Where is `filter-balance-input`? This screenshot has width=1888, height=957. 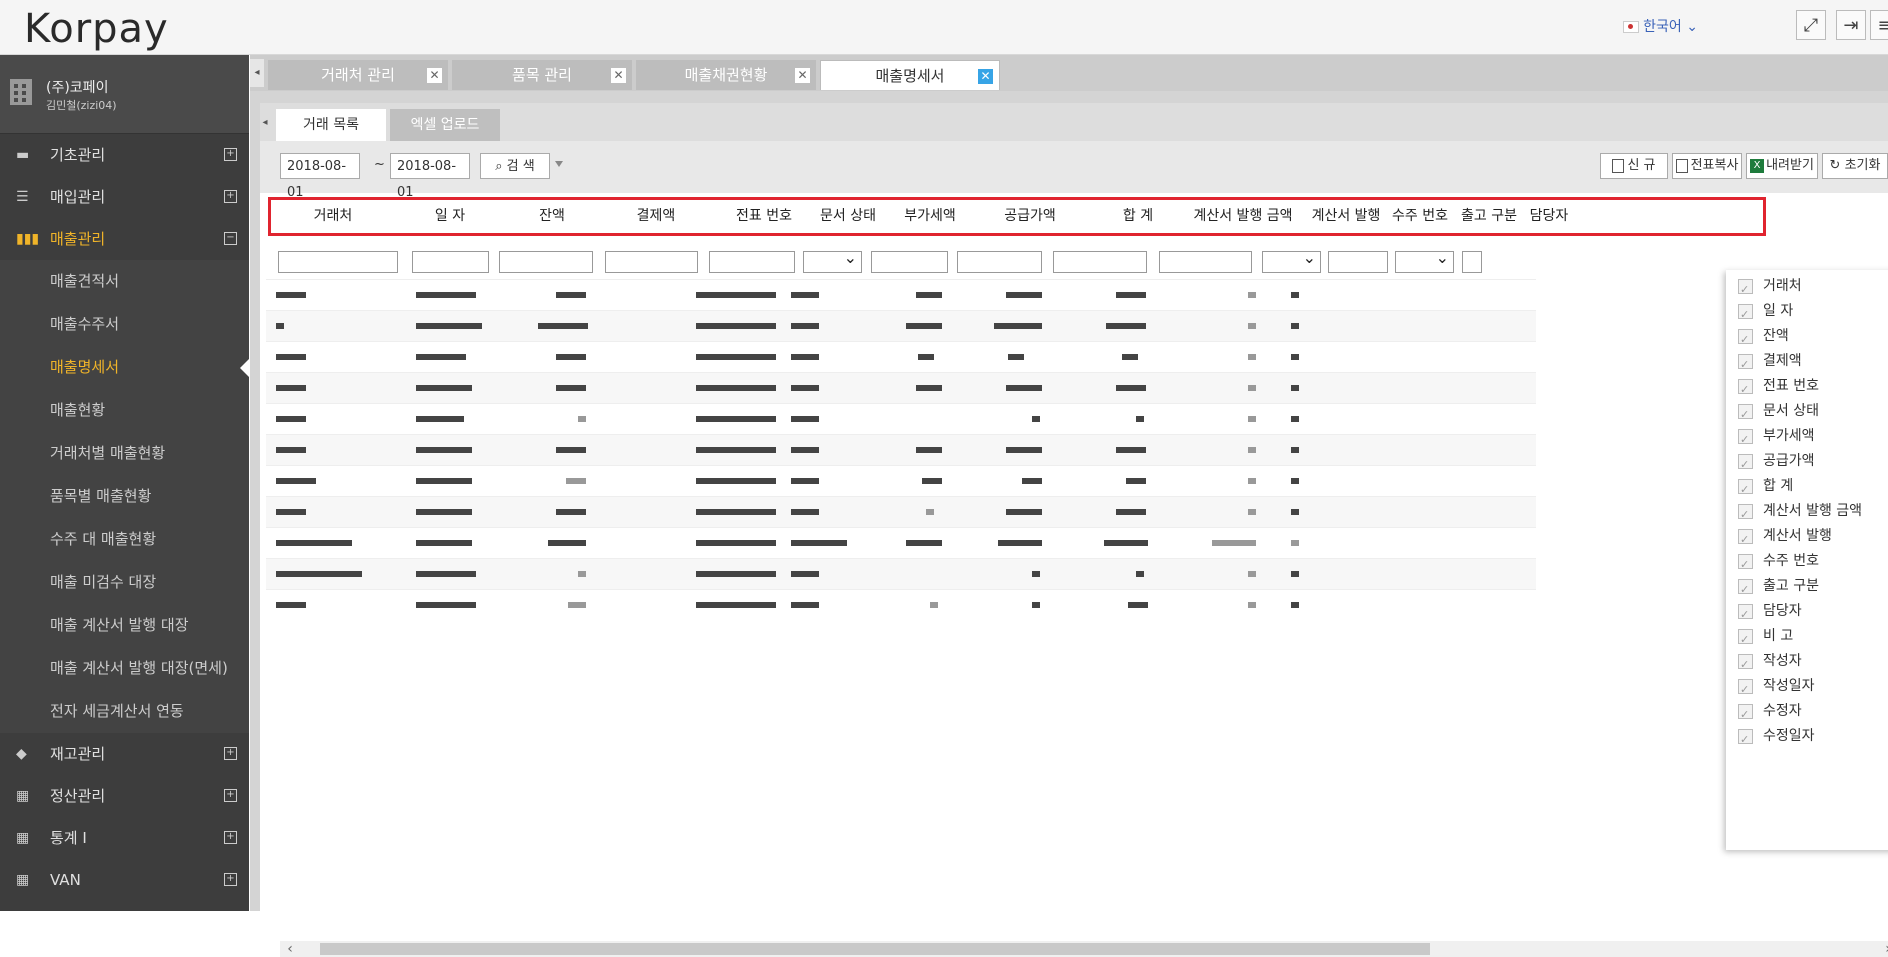
filter-balance-input is located at coordinates (546, 262).